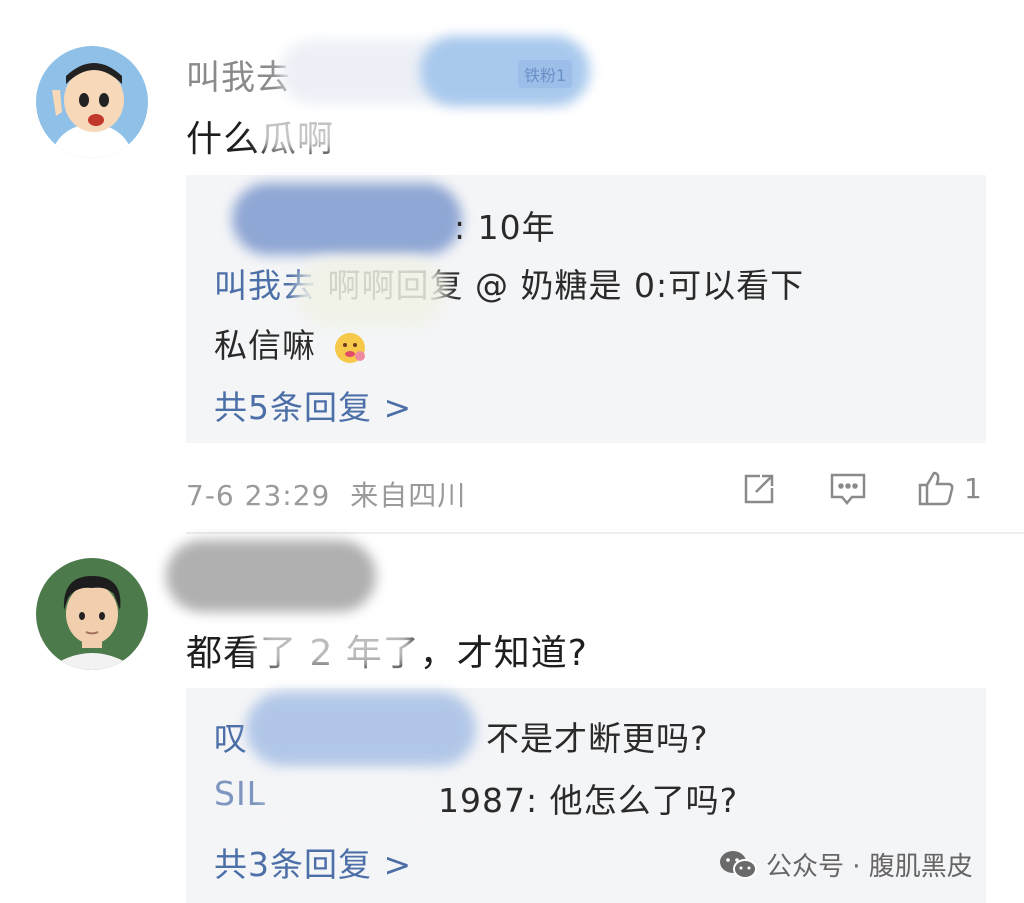  Describe the element at coordinates (238, 74) in the screenshot. I see `username: 叫我去` at that location.